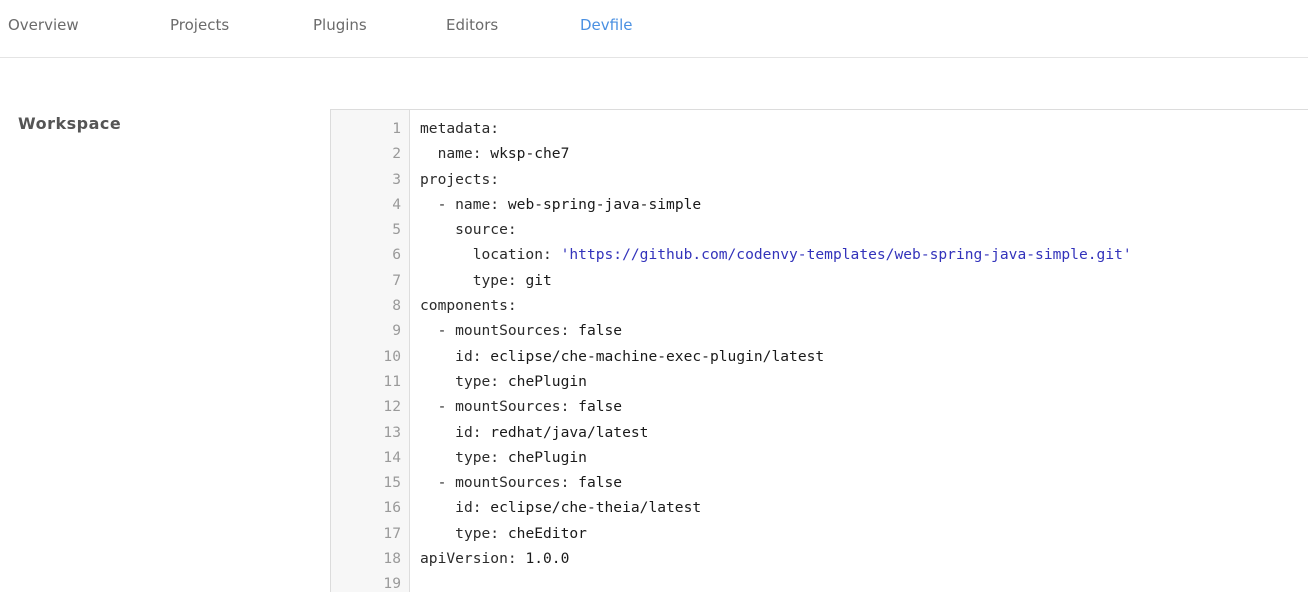 Image resolution: width=1308 pixels, height=592 pixels. I want to click on code-key: projects:, so click(460, 179).